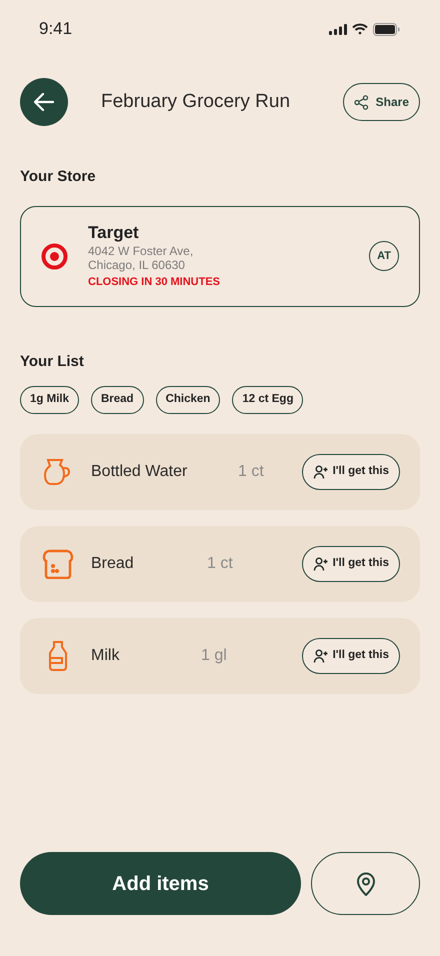 The width and height of the screenshot is (440, 956). Describe the element at coordinates (58, 564) in the screenshot. I see `bread-icon` at that location.